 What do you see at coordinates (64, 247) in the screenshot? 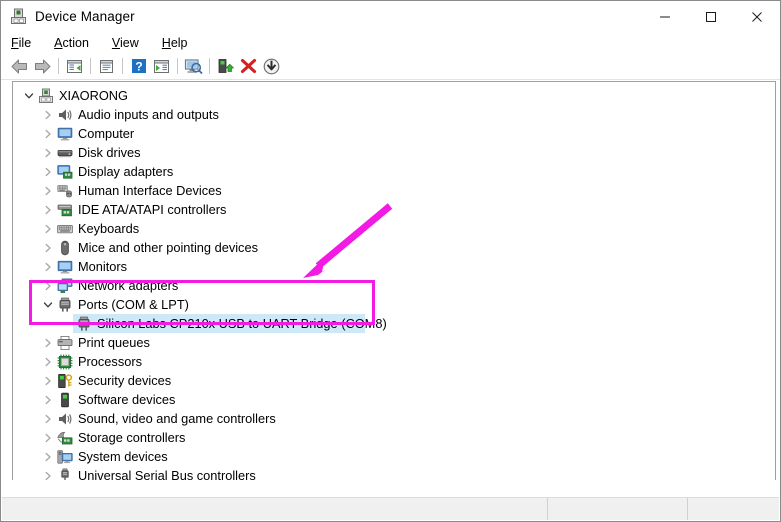
I see `mouse-icon` at bounding box center [64, 247].